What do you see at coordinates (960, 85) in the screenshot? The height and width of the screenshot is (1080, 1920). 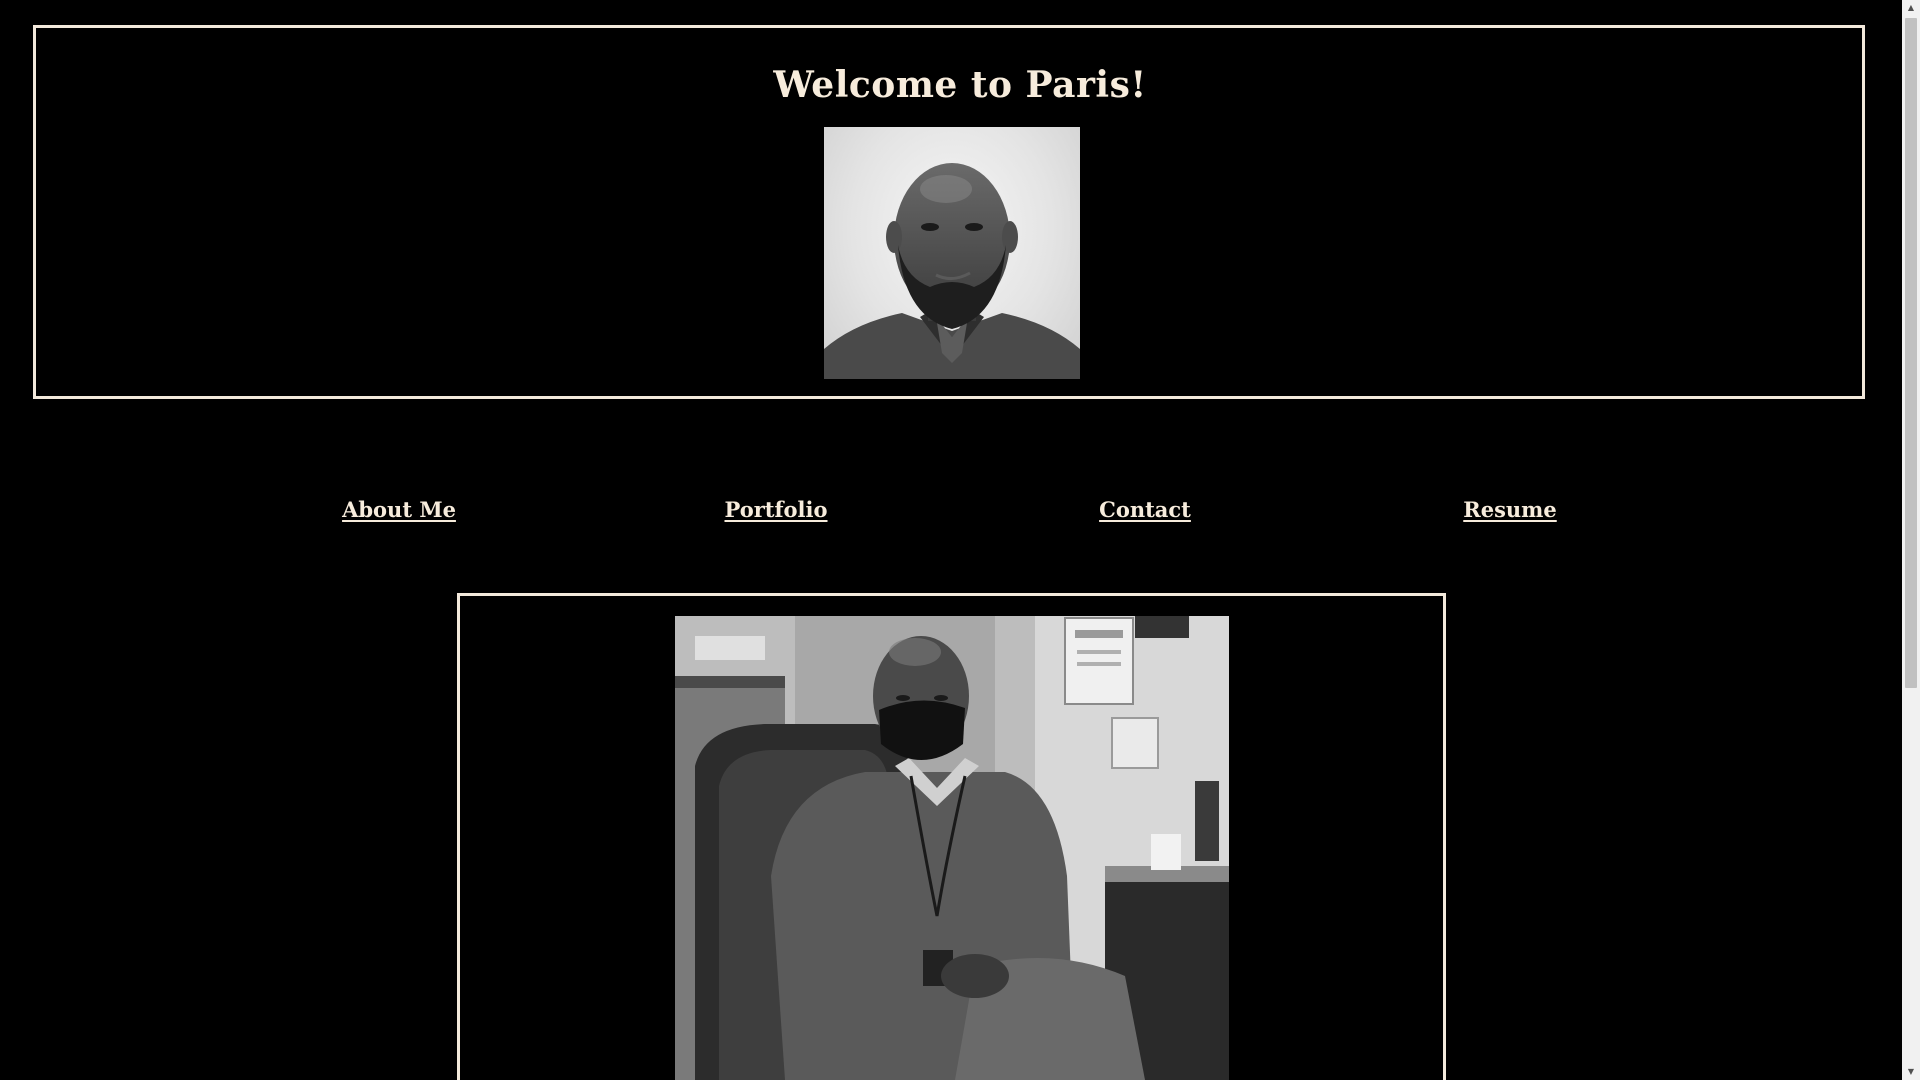 I see `page-title: Welcome to Paris!` at bounding box center [960, 85].